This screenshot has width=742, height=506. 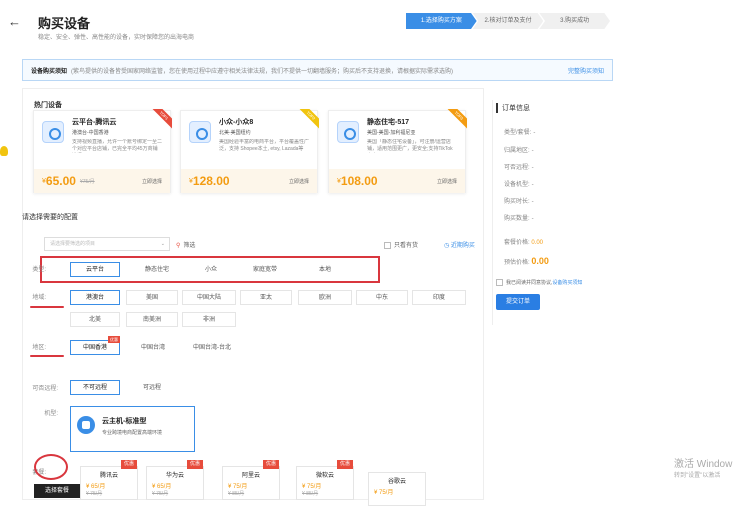 What do you see at coordinates (49, 71) in the screenshot?
I see `notice-label: 设备购买须知` at bounding box center [49, 71].